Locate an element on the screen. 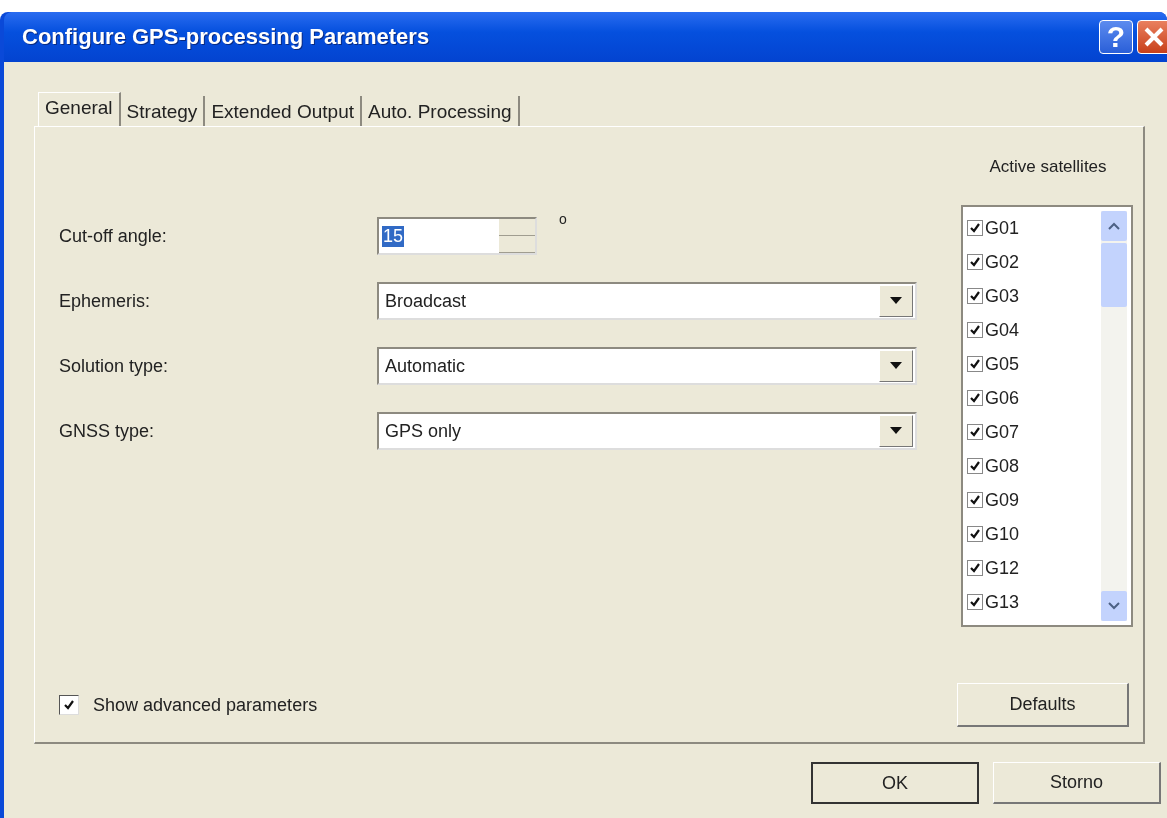 Image resolution: width=1167 pixels, height=818 pixels. dropdown: Automatic is located at coordinates (647, 366).